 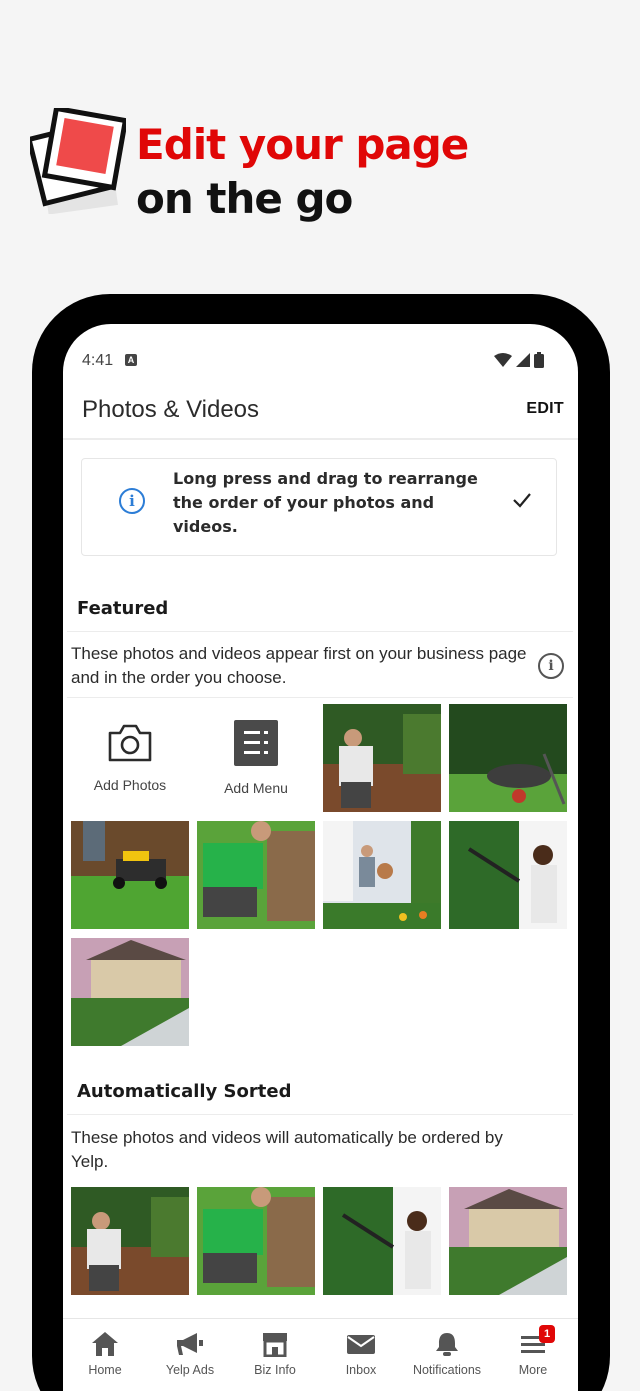 I want to click on headline-line-2: on the go, so click(x=244, y=198).